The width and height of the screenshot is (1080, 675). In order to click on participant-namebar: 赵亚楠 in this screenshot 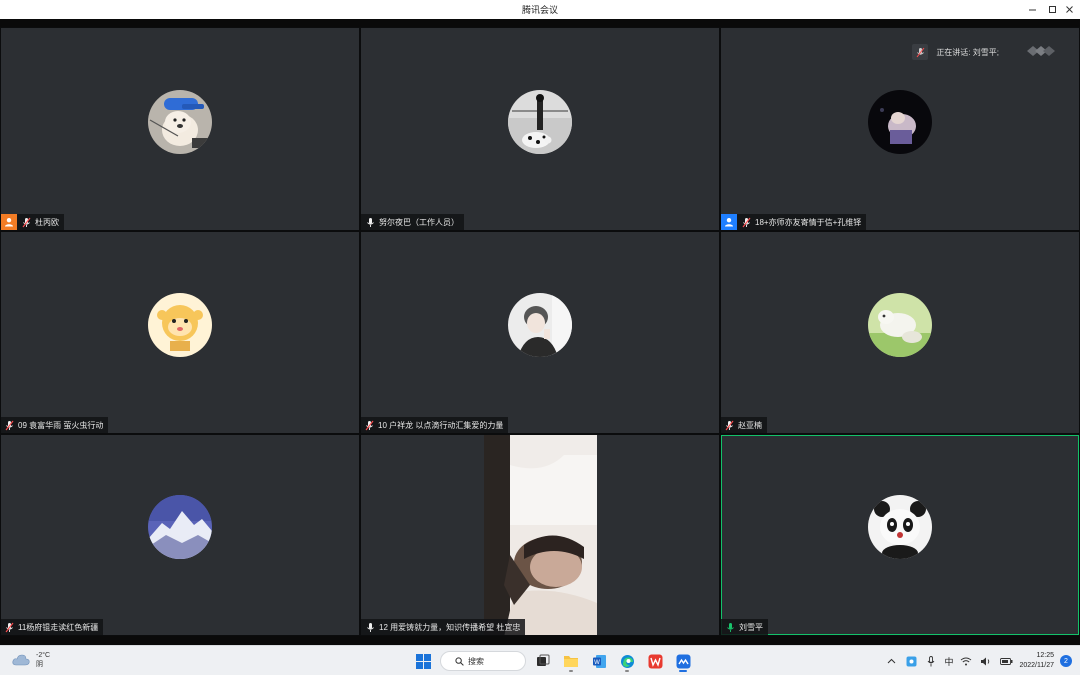, I will do `click(744, 425)`.